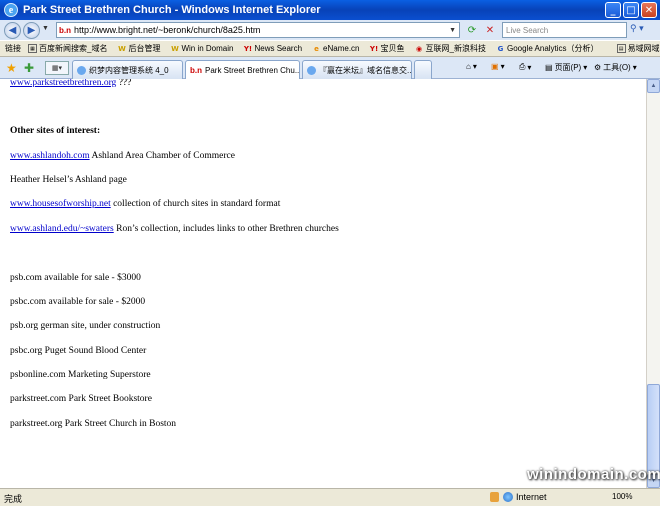 Image resolution: width=660 pixels, height=506 pixels. What do you see at coordinates (423, 69) in the screenshot?
I see `new-tab-button` at bounding box center [423, 69].